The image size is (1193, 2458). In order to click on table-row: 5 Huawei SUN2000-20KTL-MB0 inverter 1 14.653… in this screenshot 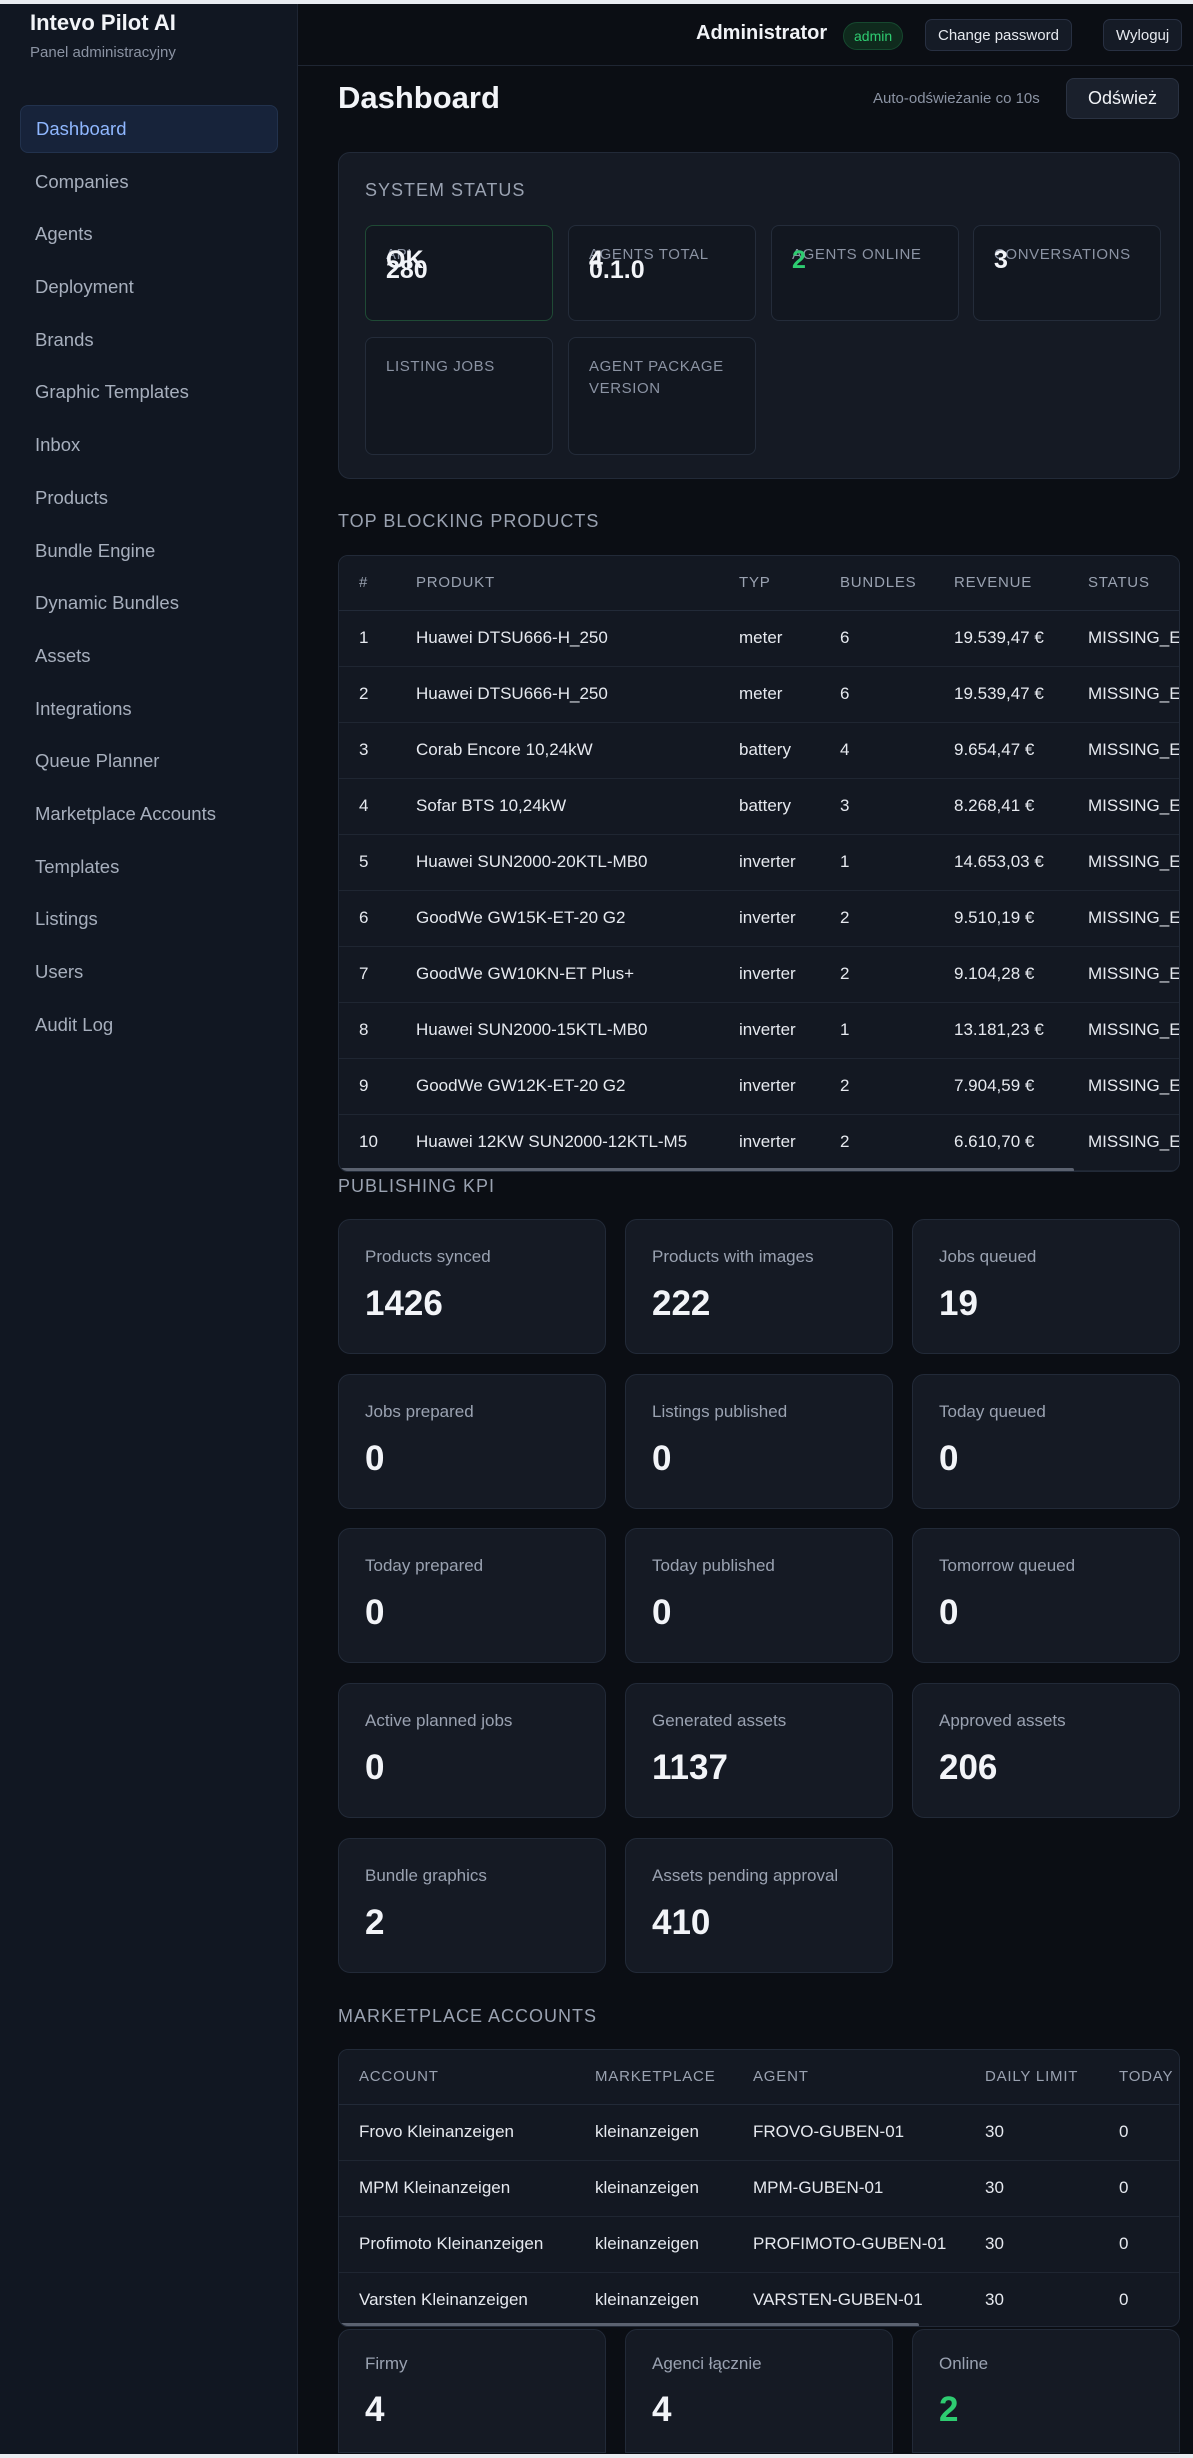, I will do `click(759, 863)`.